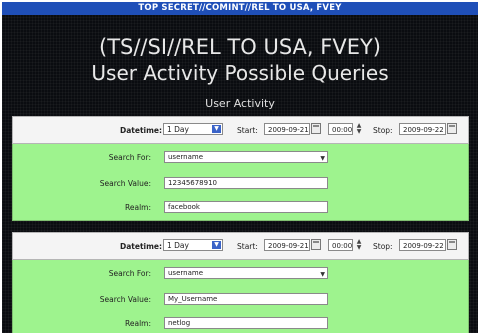 The width and height of the screenshot is (480, 333). I want to click on realm-input: facebook, so click(246, 207).